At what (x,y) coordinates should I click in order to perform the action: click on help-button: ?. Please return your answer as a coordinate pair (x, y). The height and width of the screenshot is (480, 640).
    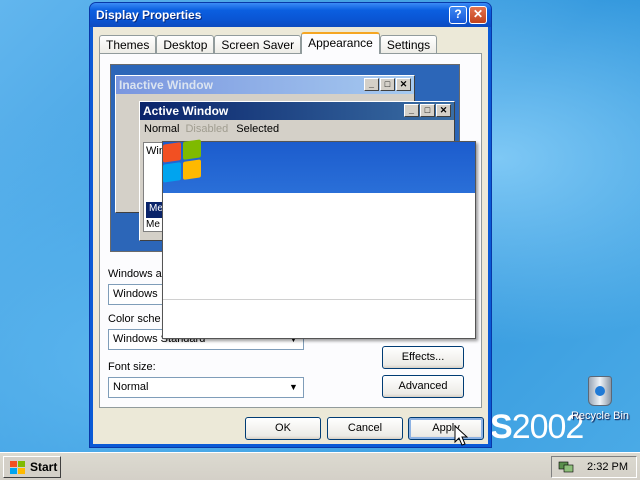
    Looking at the image, I should click on (458, 15).